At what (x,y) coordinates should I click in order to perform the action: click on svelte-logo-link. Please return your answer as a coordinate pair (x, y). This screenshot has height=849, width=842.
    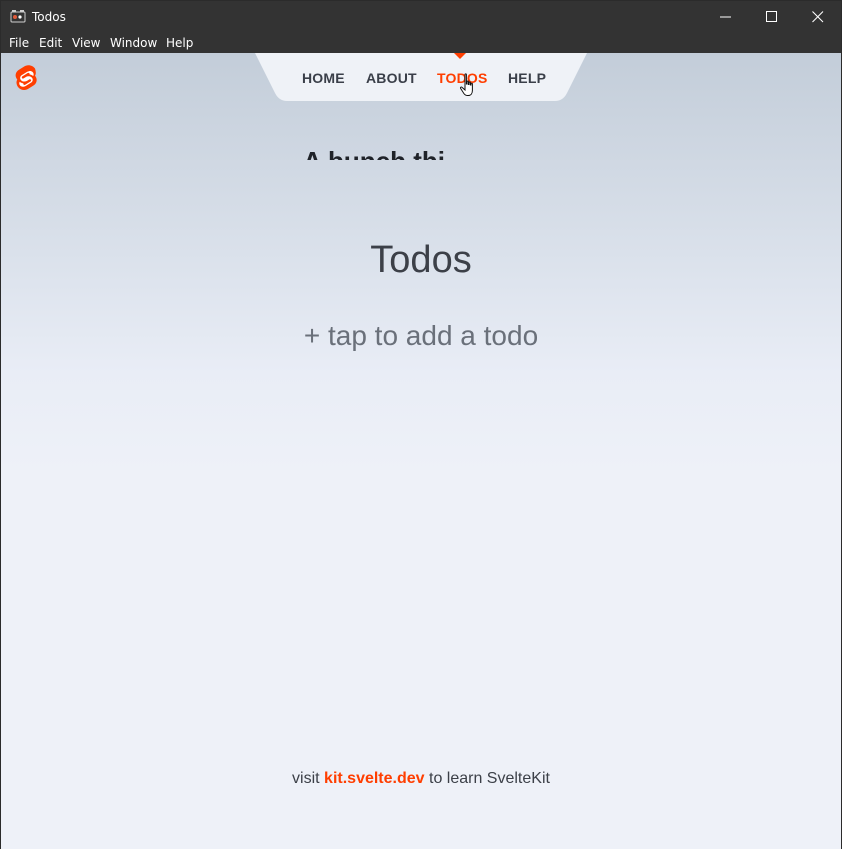
    Looking at the image, I should click on (26, 78).